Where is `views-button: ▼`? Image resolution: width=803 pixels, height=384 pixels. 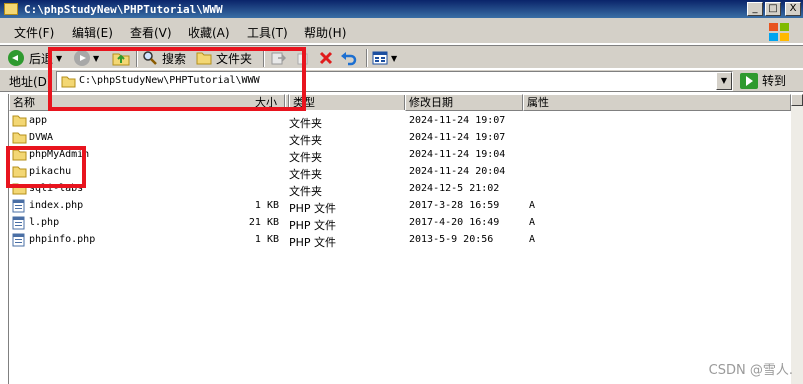 views-button: ▼ is located at coordinates (384, 58).